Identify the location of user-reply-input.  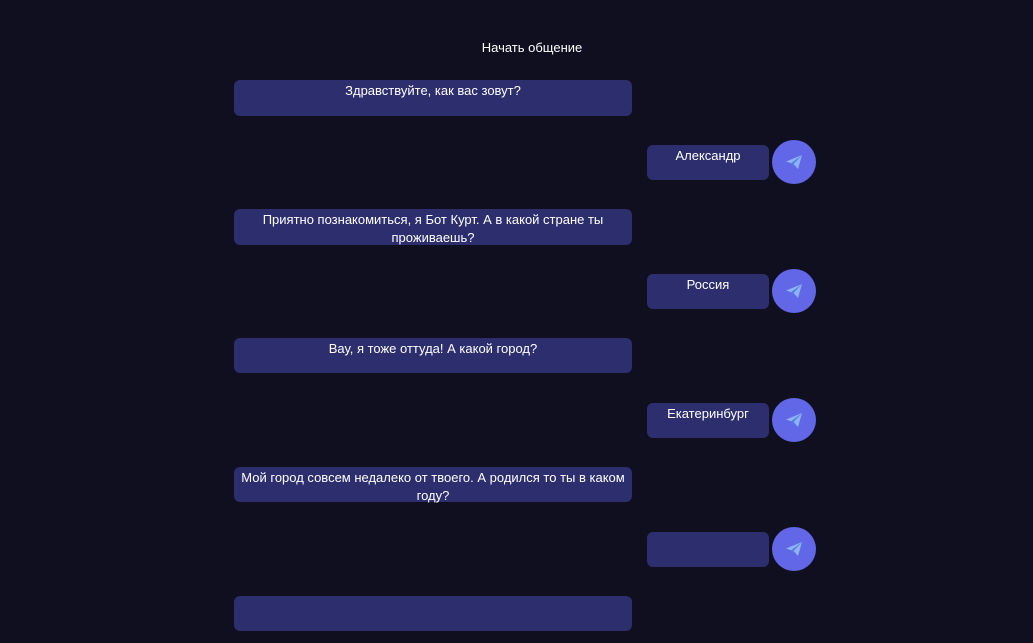
(708, 549).